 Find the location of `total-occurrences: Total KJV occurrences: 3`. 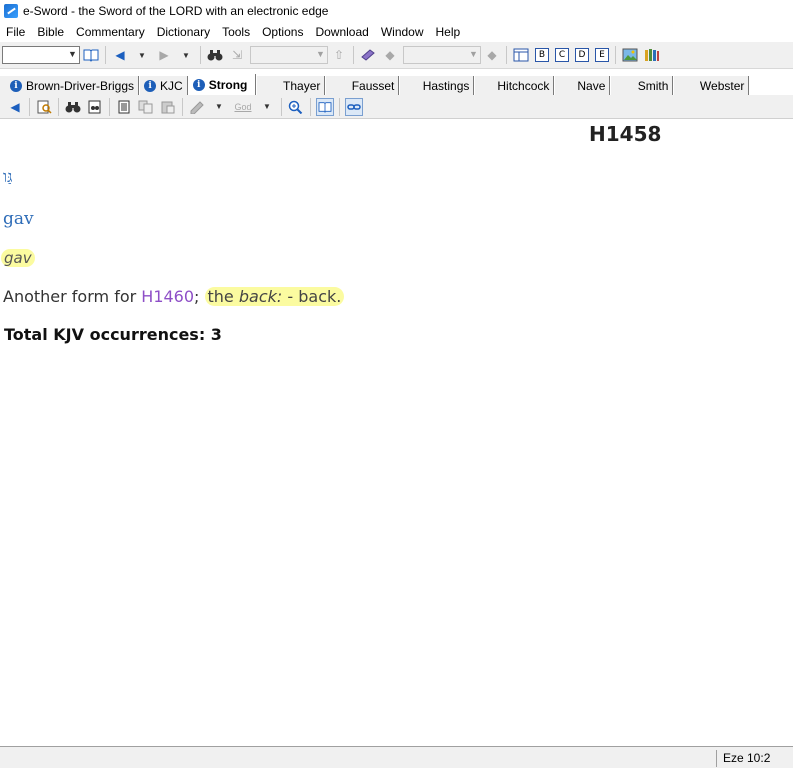

total-occurrences: Total KJV occurrences: 3 is located at coordinates (113, 334).